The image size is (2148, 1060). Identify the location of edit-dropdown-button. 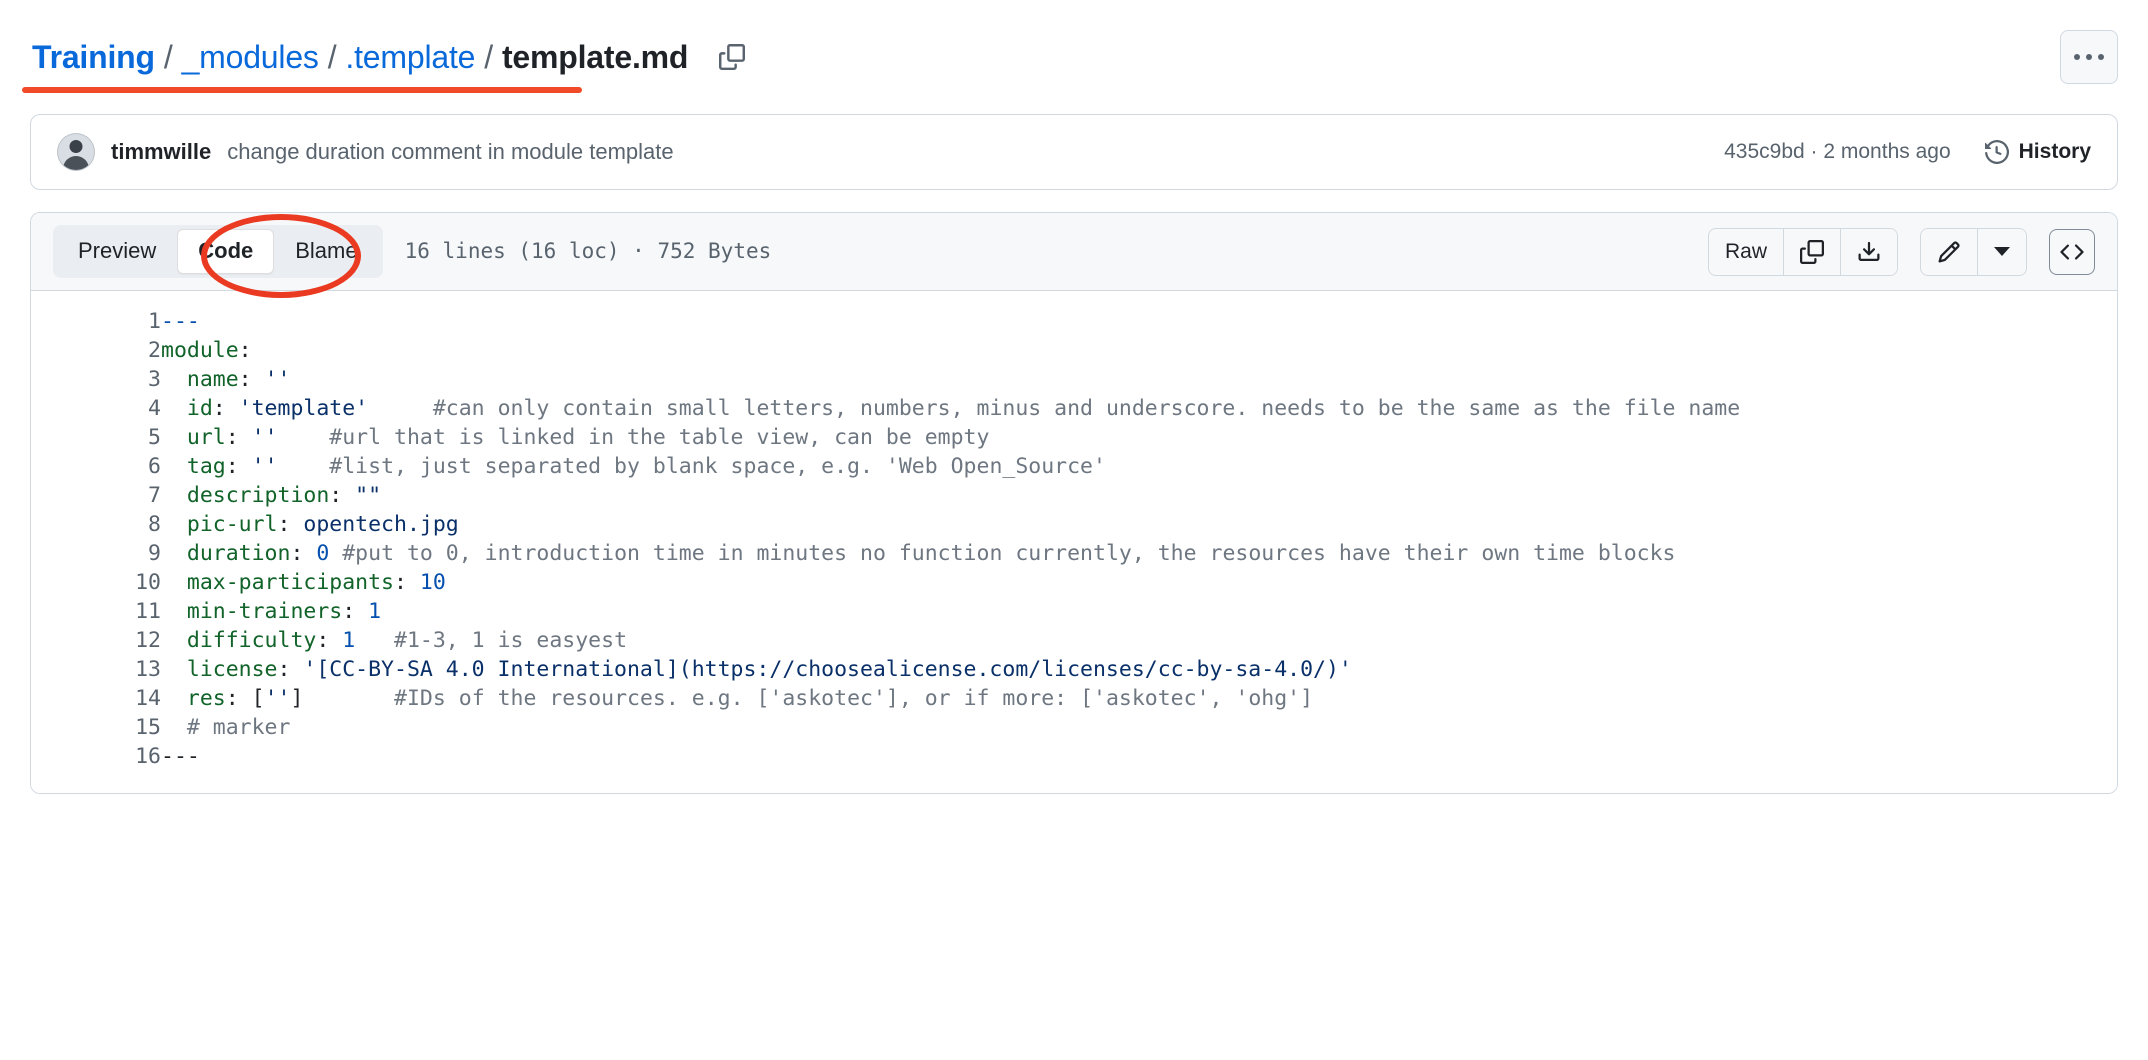
(2002, 251).